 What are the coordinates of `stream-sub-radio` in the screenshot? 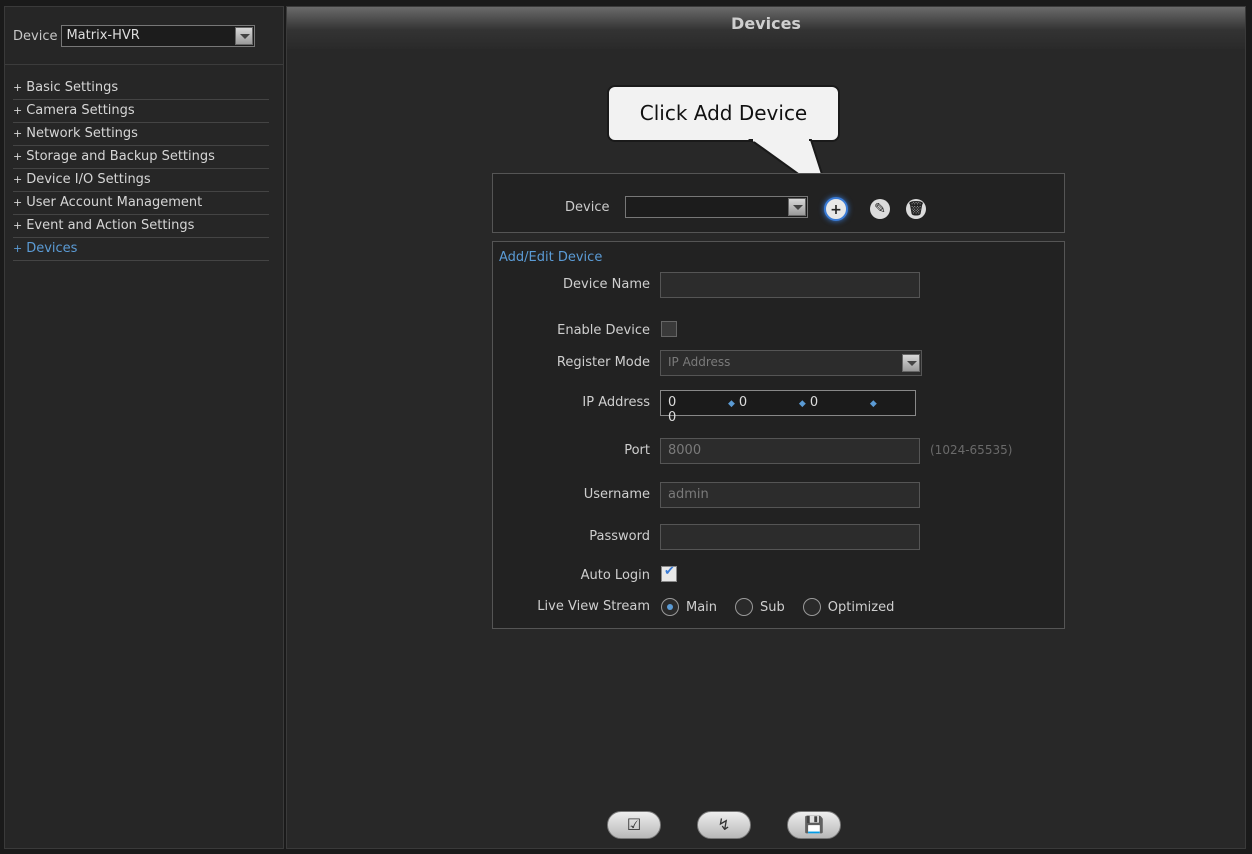 It's located at (744, 607).